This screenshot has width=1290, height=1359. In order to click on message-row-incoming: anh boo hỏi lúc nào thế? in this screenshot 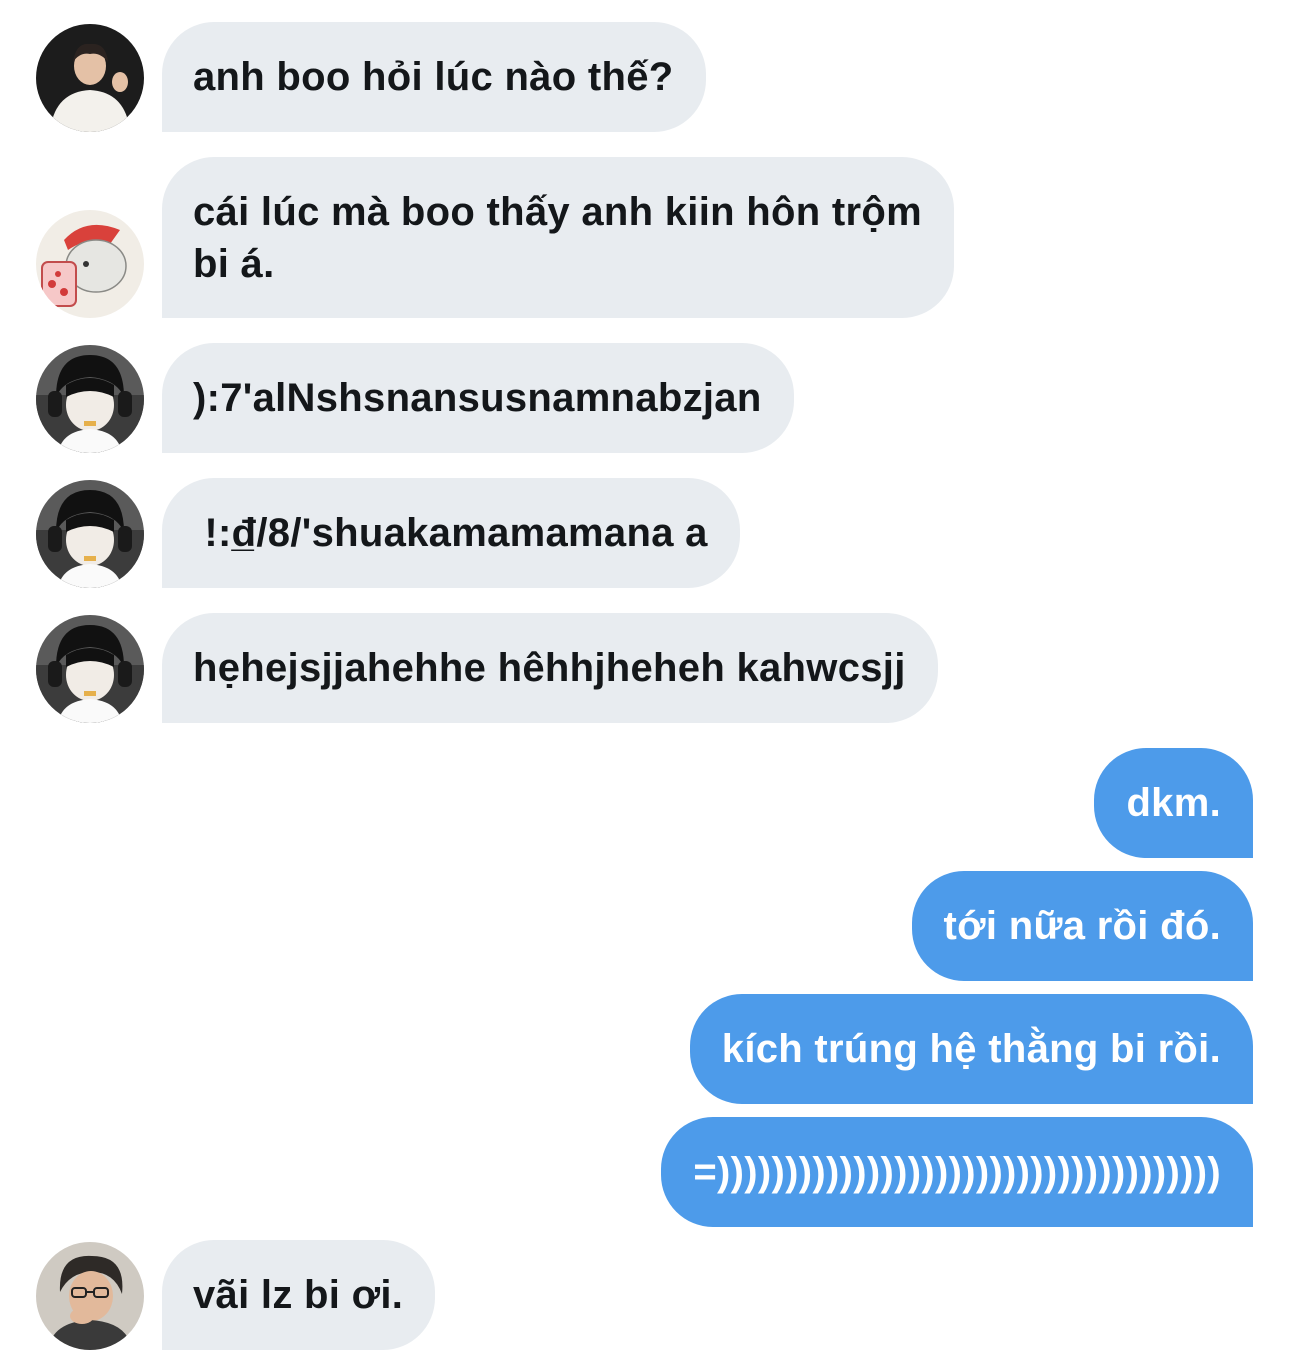, I will do `click(645, 77)`.